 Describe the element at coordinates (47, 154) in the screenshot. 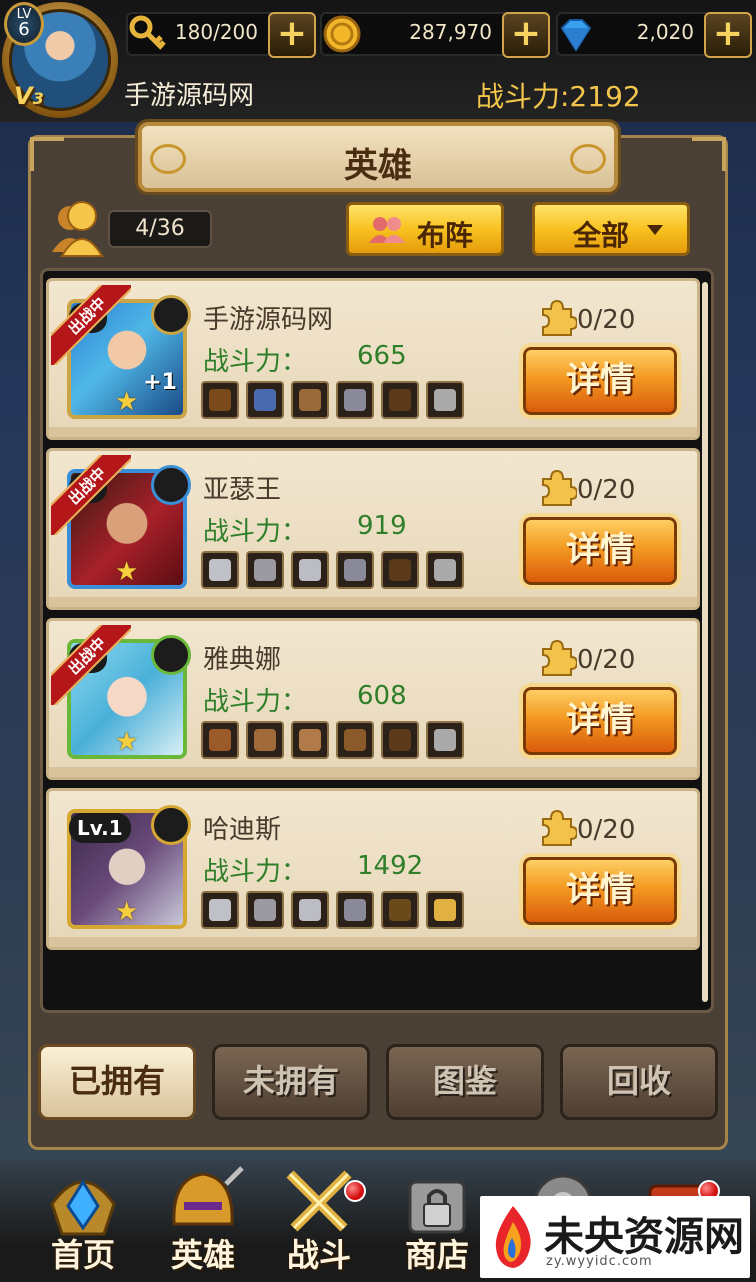

I see `panel-corner-ornament` at that location.